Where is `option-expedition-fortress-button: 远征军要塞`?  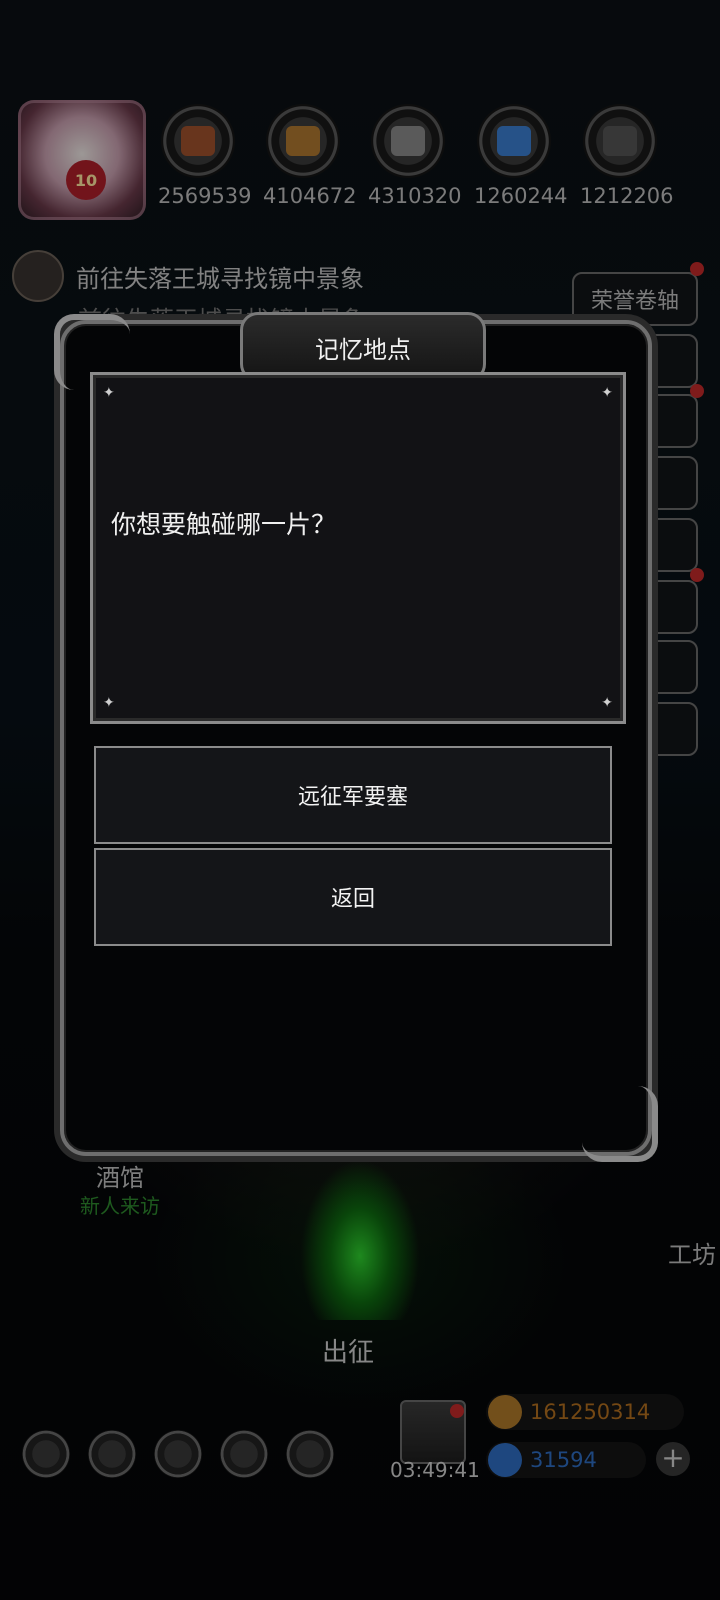
option-expedition-fortress-button: 远征军要塞 is located at coordinates (353, 795).